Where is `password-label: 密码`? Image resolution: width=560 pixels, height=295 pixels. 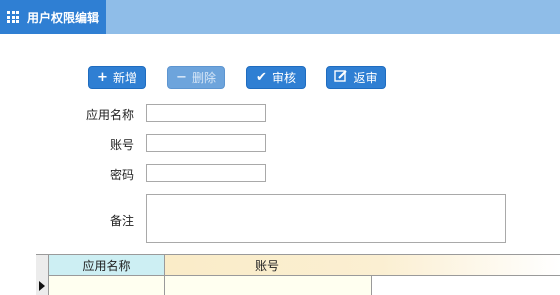 password-label: 密码 is located at coordinates (121, 175).